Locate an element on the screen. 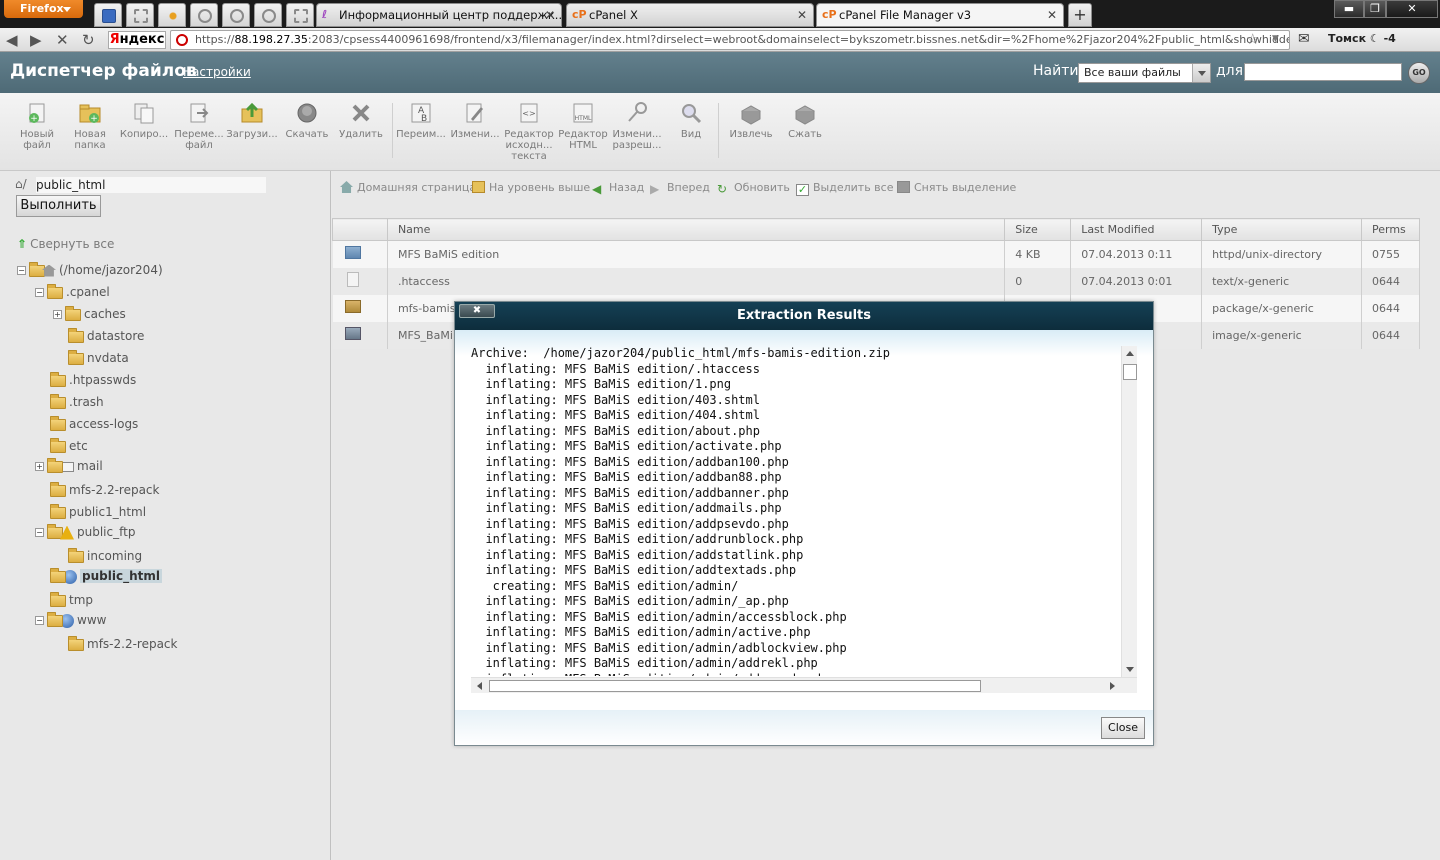  refresh-link: ↻ Обновить is located at coordinates (753, 188).